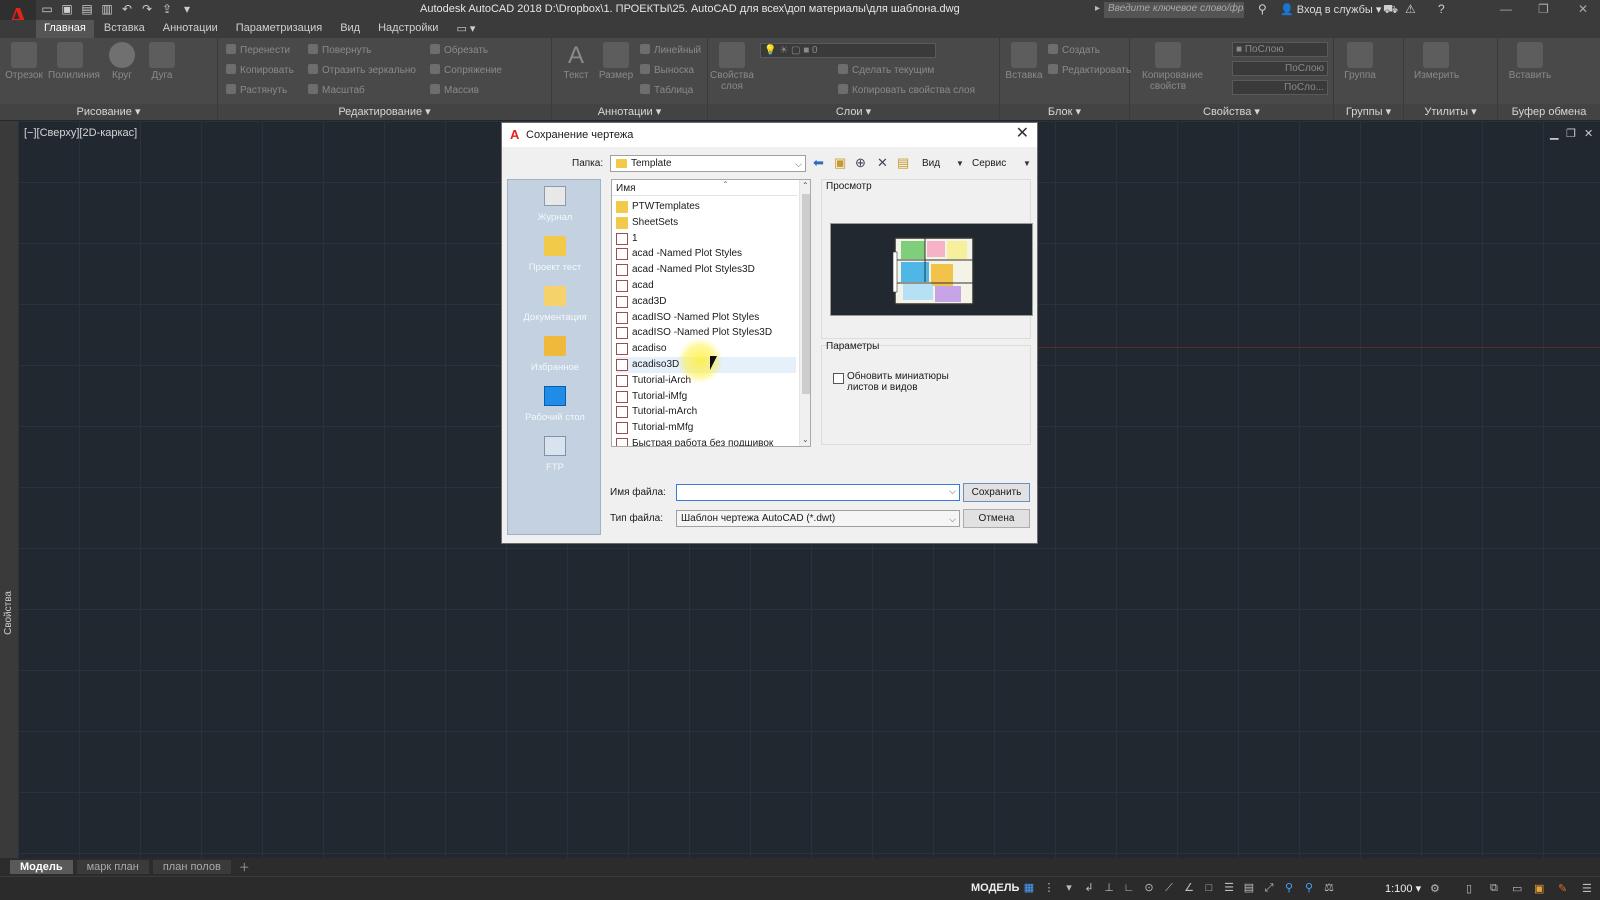 The height and width of the screenshot is (900, 1600). Describe the element at coordinates (191, 867) in the screenshot. I see `tab-layout-floor-plan: план полов` at that location.